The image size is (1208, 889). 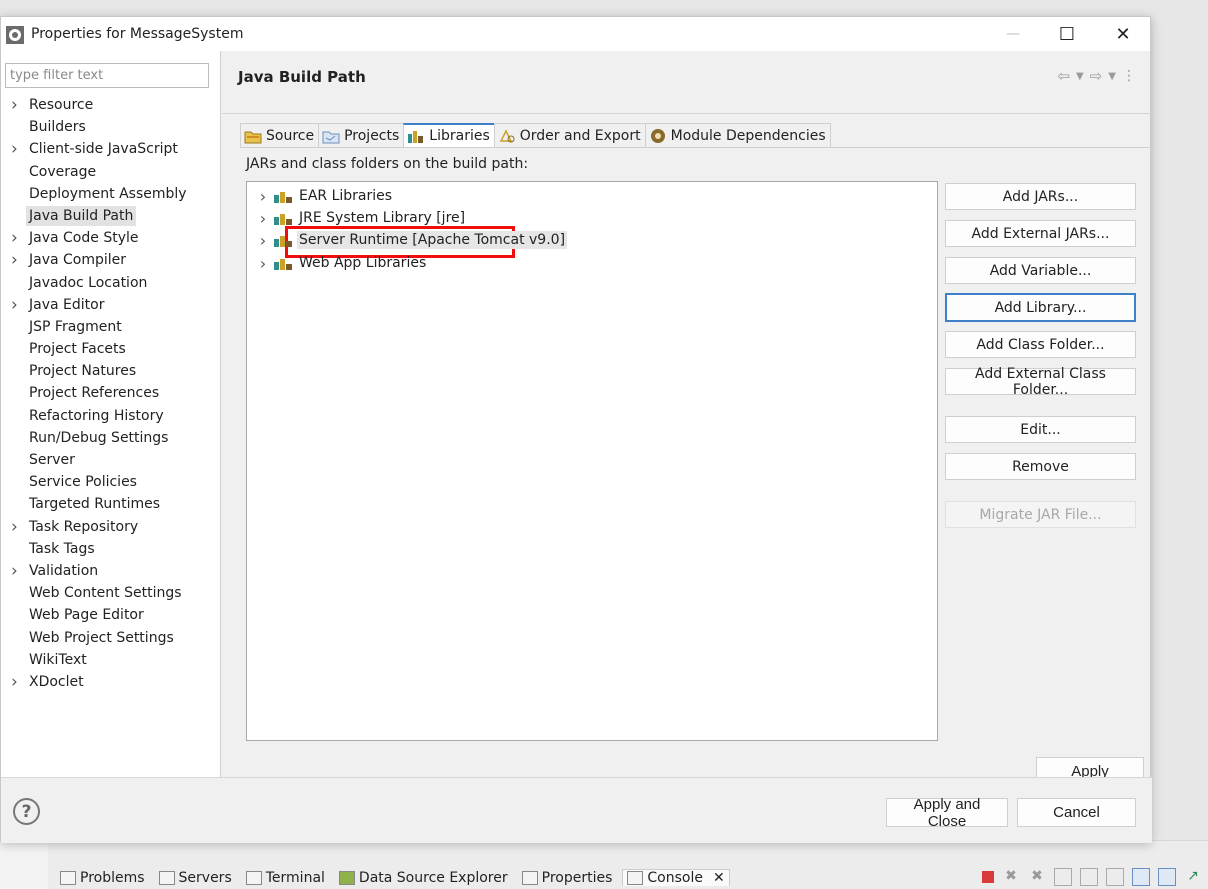 What do you see at coordinates (111, 527) in the screenshot?
I see `sidebar-item-task-repository: › Task Repository` at bounding box center [111, 527].